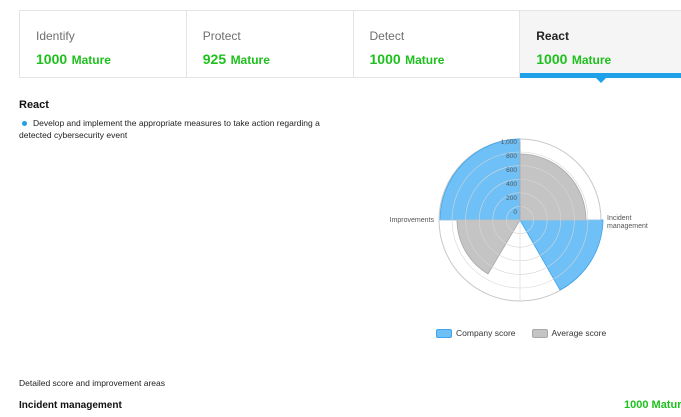  What do you see at coordinates (480, 179) in the screenshot?
I see `company-score-sector-improvements` at bounding box center [480, 179].